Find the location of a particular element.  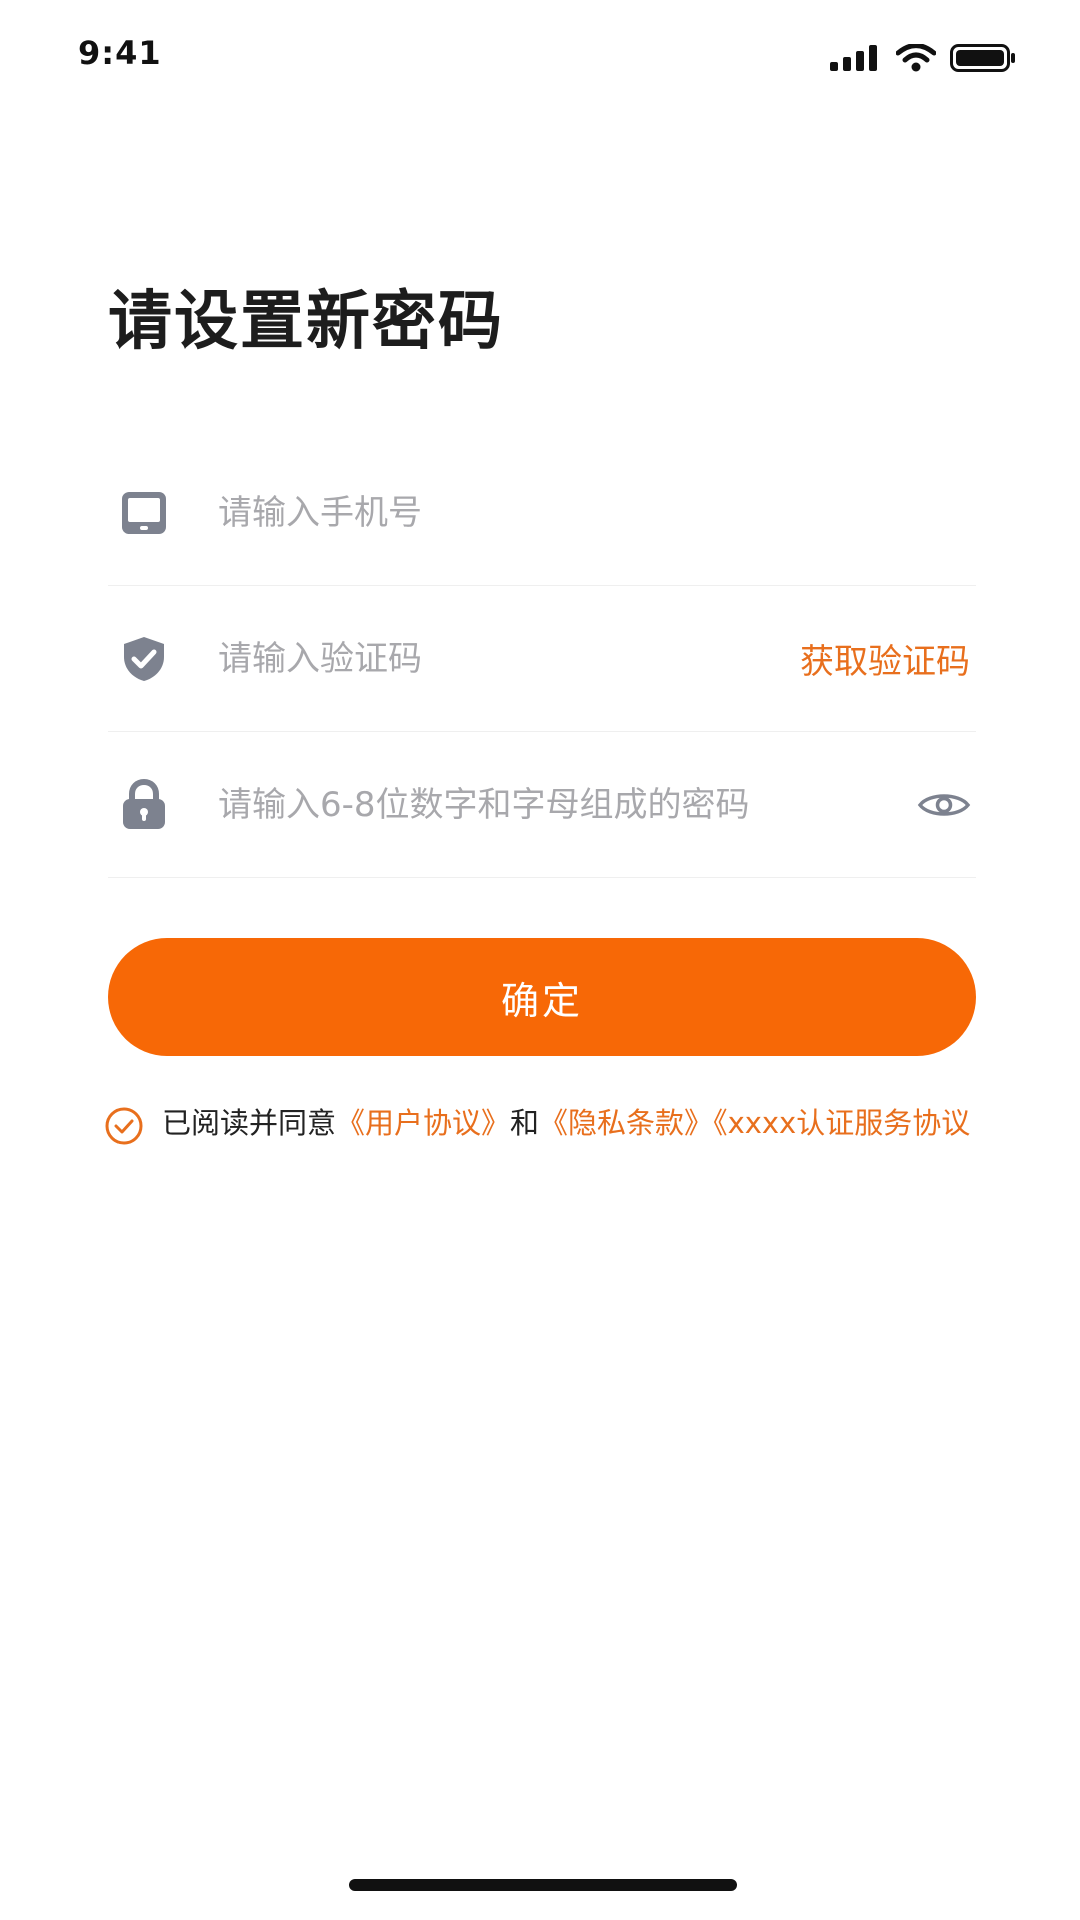

phone-row is located at coordinates (542, 513).